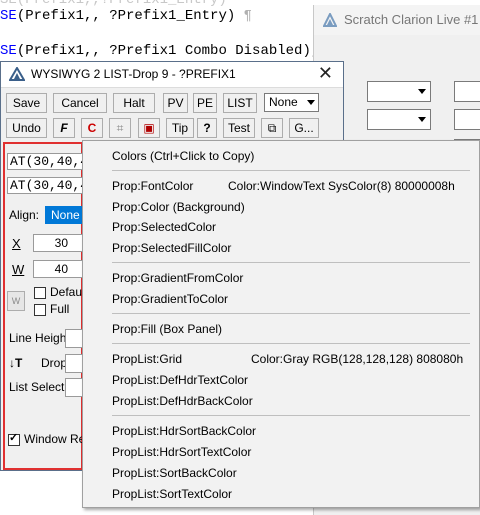  What do you see at coordinates (180, 128) in the screenshot?
I see `tip-button: Tip` at bounding box center [180, 128].